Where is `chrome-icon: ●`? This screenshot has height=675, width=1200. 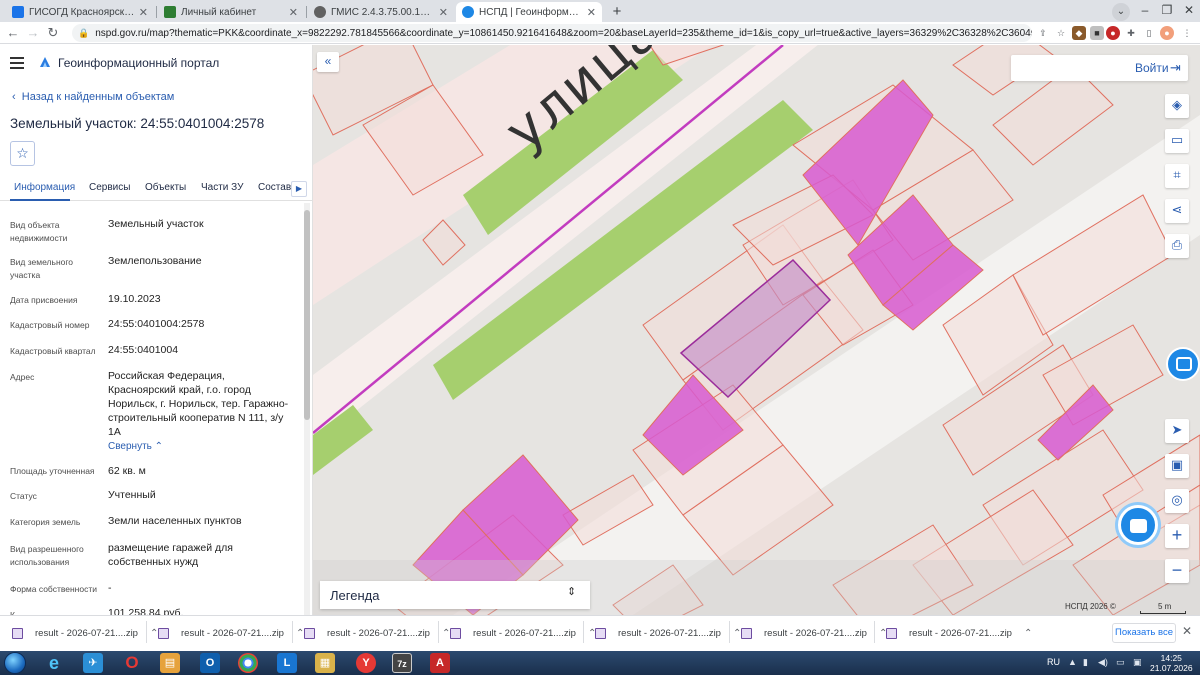 chrome-icon: ● is located at coordinates (248, 663).